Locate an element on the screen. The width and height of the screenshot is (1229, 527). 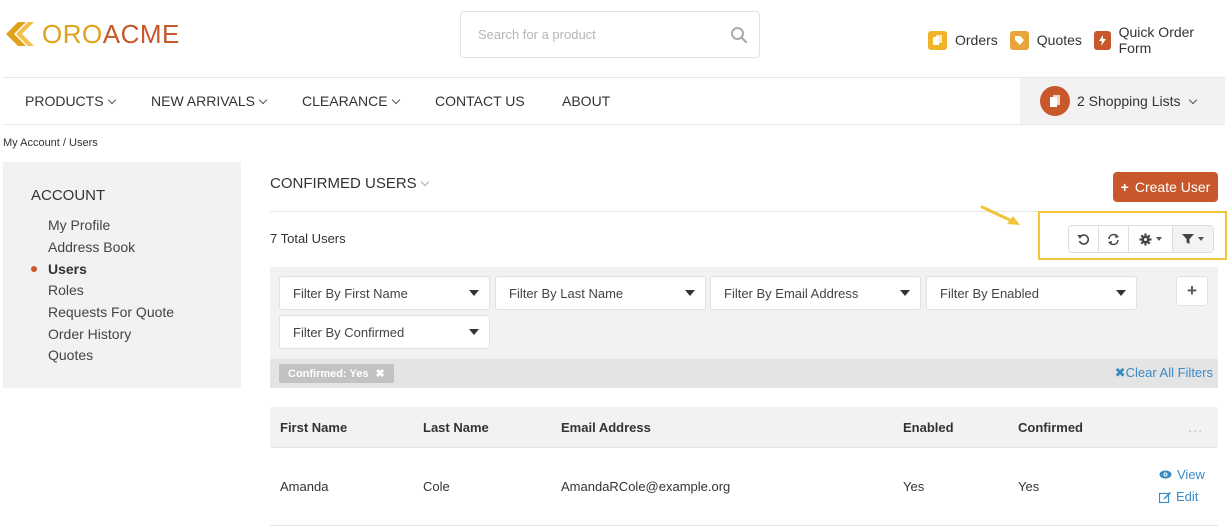
brand-logo: OROACME is located at coordinates (92, 34).